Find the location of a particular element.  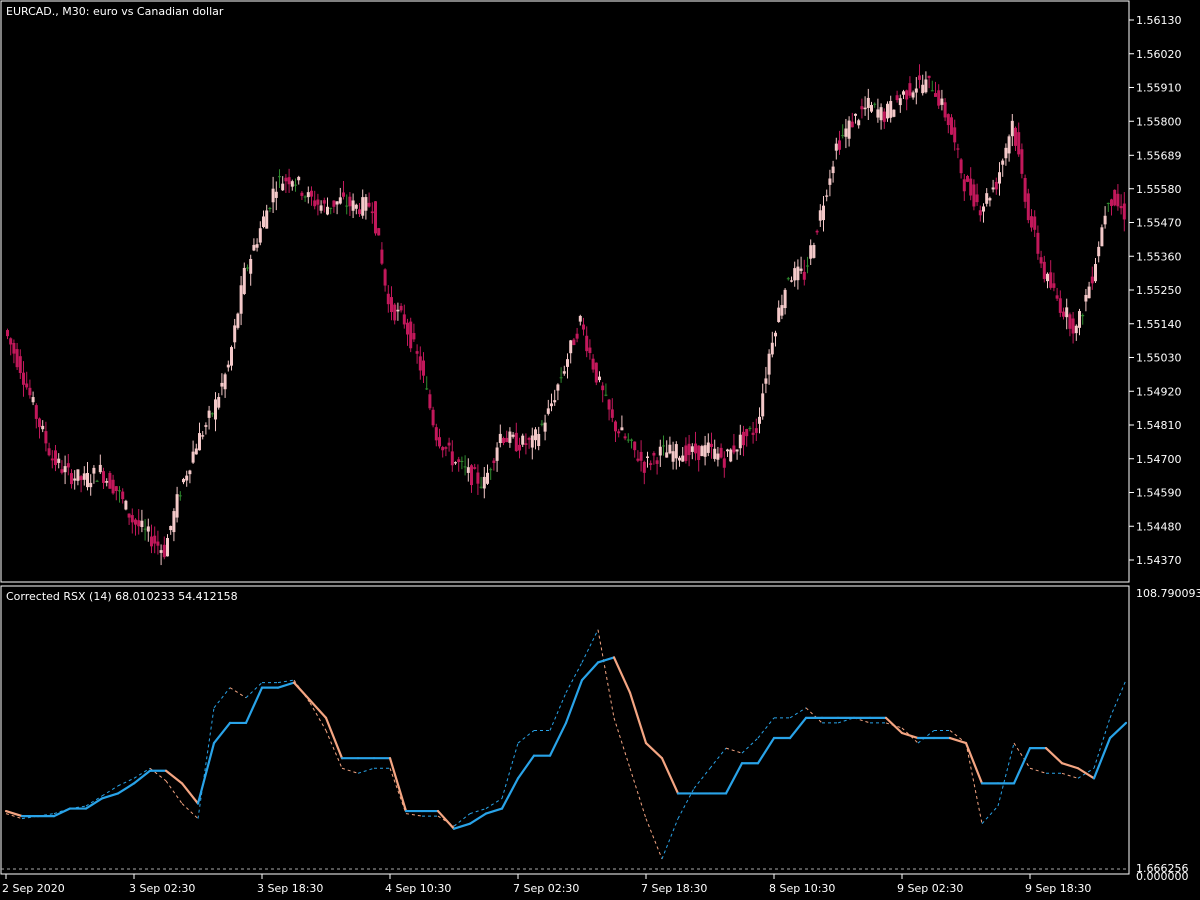

price-tick-label: 1.55689 is located at coordinates (1159, 155).